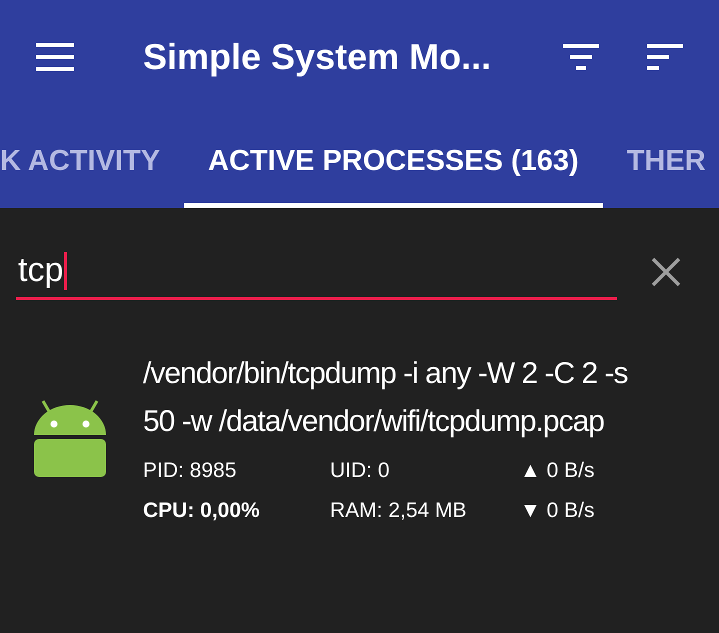 Image resolution: width=719 pixels, height=633 pixels. What do you see at coordinates (665, 57) in the screenshot?
I see `sort-icon` at bounding box center [665, 57].